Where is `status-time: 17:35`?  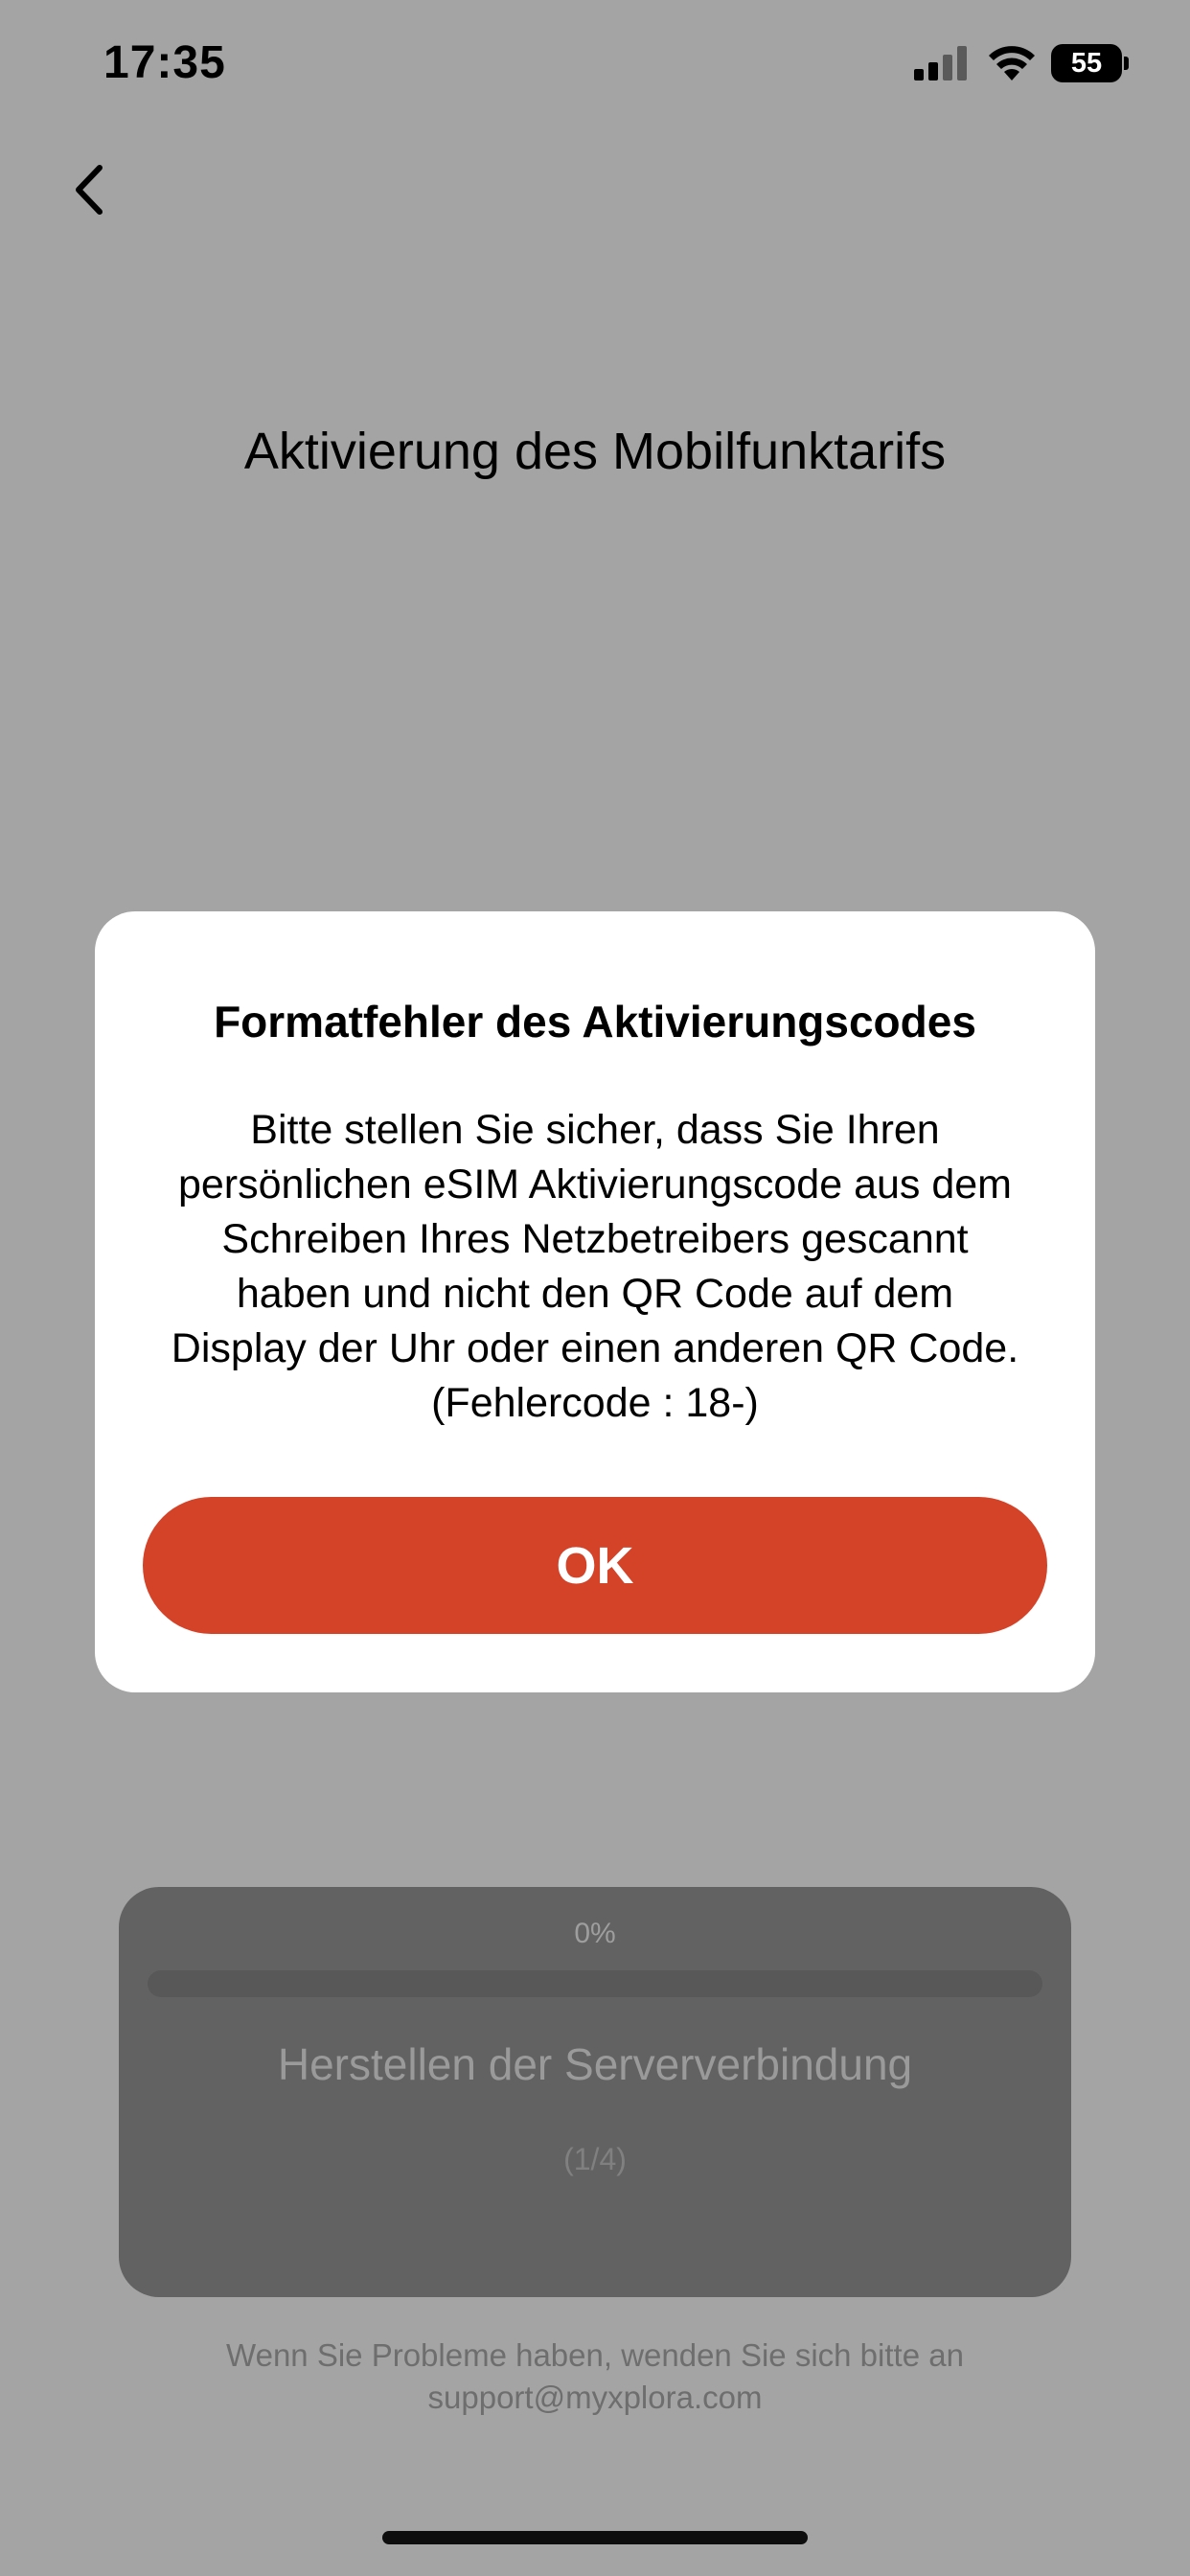 status-time: 17:35 is located at coordinates (164, 63).